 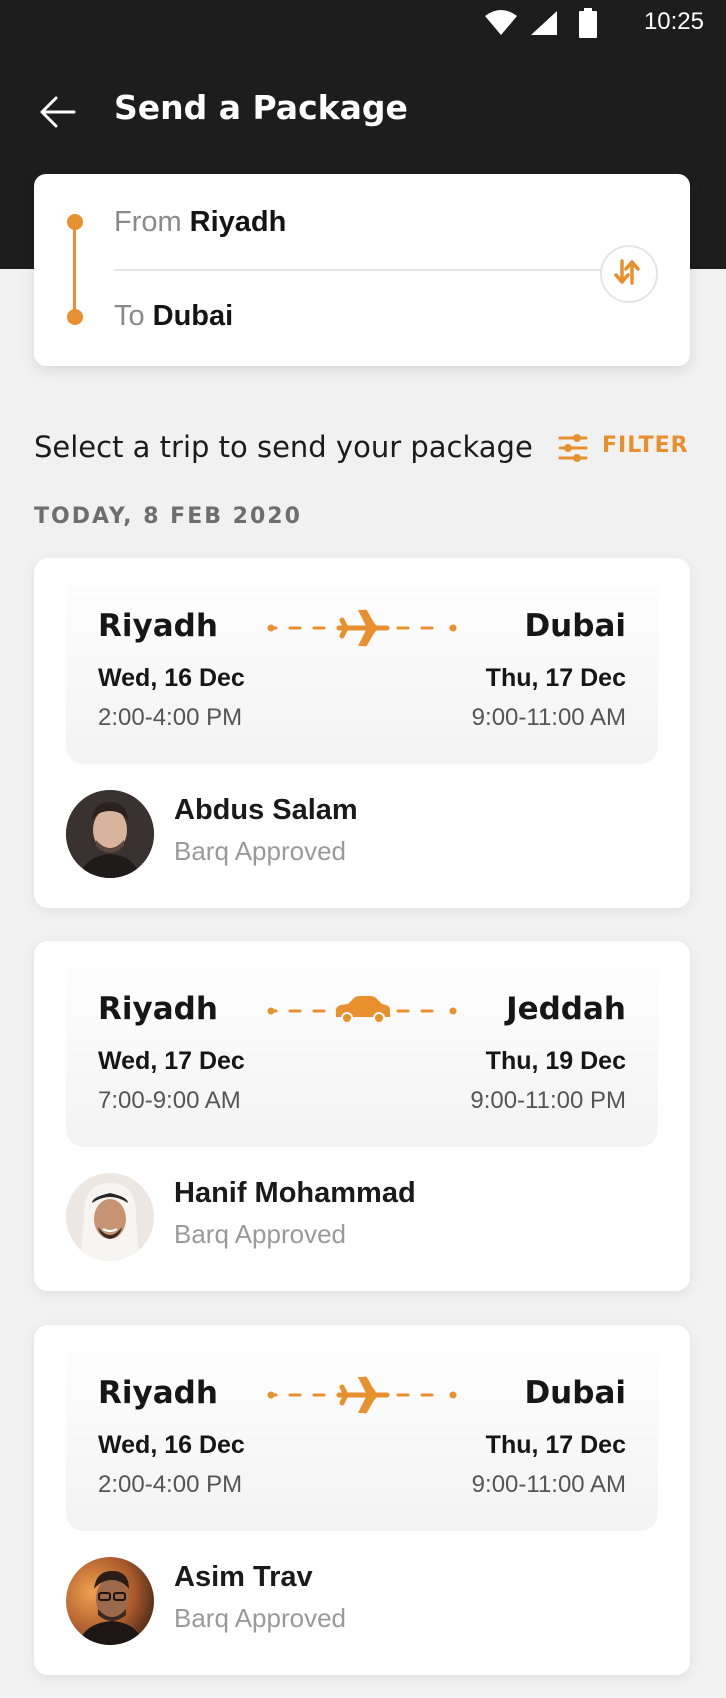 What do you see at coordinates (243, 1577) in the screenshot?
I see `traveler-name: Asim Trav` at bounding box center [243, 1577].